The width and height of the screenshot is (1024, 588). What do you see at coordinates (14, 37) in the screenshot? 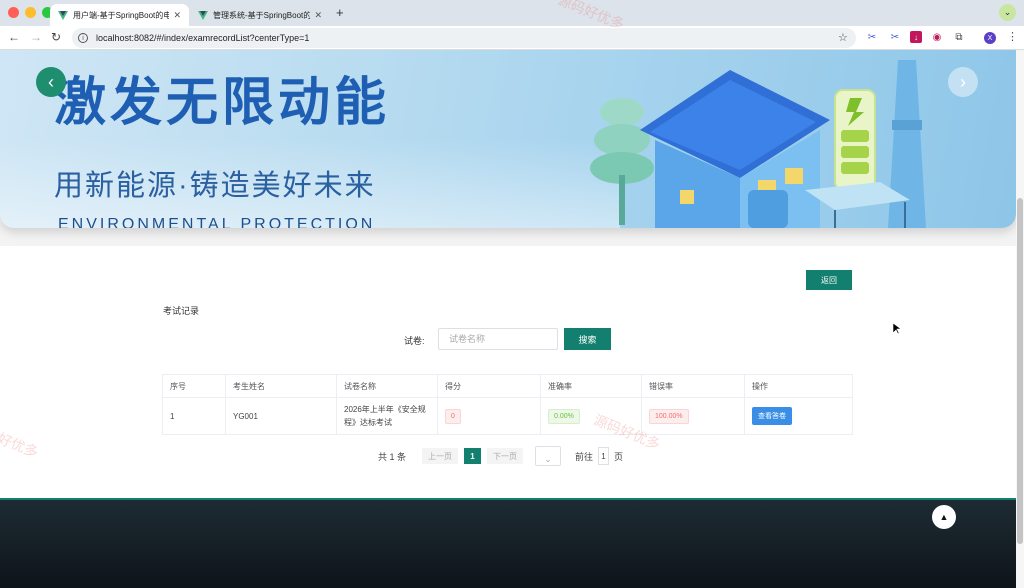
I see `back-arrow-icon: ←` at bounding box center [14, 37].